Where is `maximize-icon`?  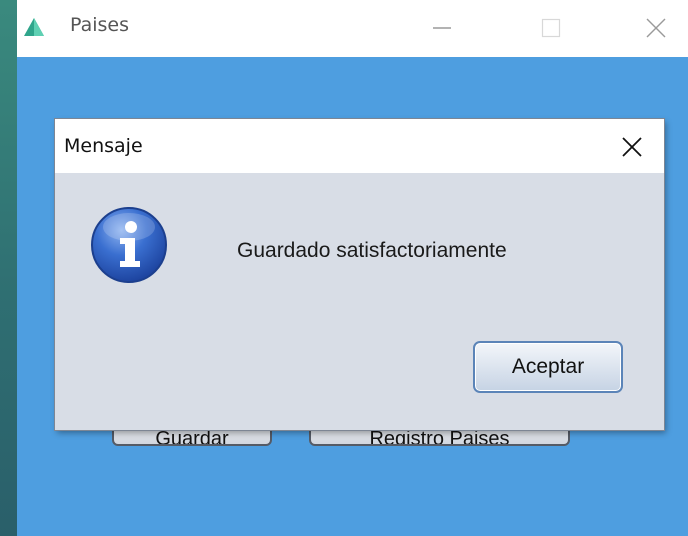
maximize-icon is located at coordinates (551, 28).